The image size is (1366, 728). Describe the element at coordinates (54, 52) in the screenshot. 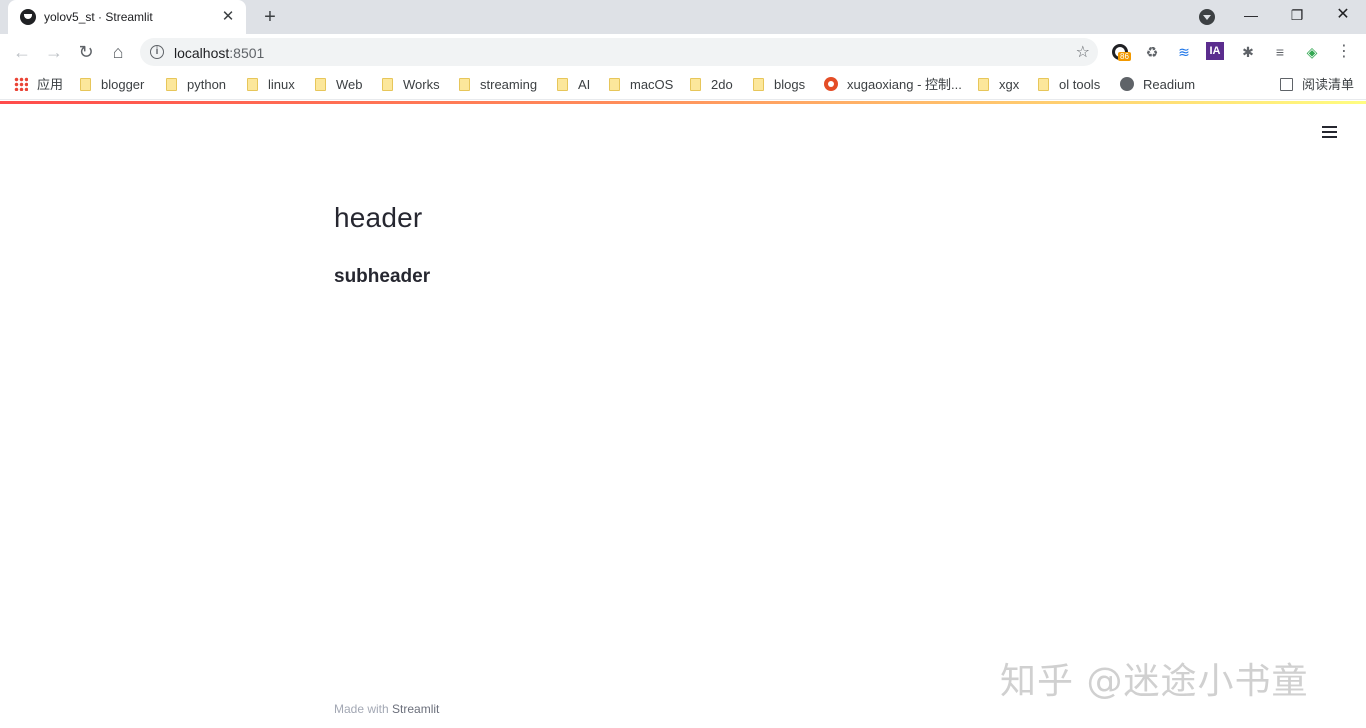

I see `forward-arrow-icon: →` at that location.